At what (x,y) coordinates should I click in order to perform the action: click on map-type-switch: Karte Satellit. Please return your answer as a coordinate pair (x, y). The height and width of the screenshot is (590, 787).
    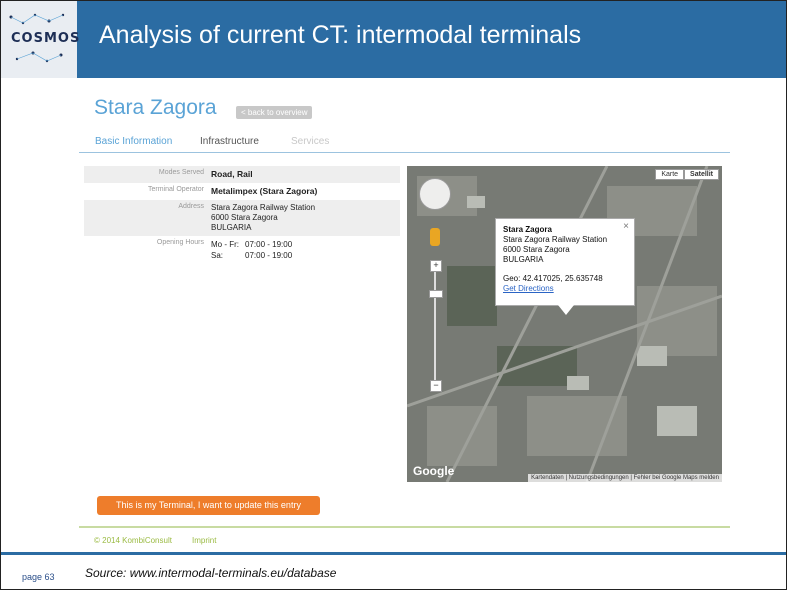
    Looking at the image, I should click on (687, 174).